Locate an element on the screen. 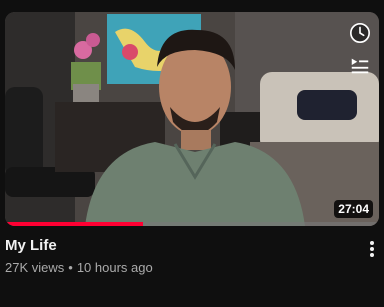  video-title: My Life is located at coordinates (175, 246).